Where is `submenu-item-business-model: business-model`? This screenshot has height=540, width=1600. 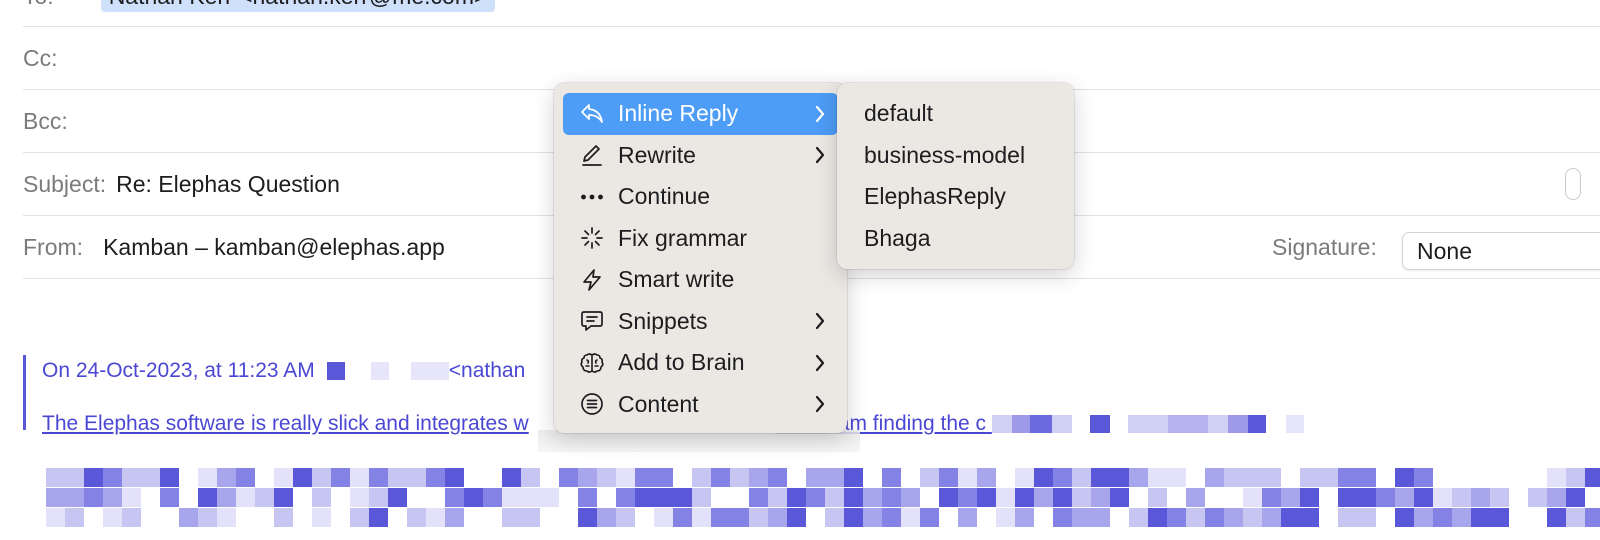 submenu-item-business-model: business-model is located at coordinates (955, 156).